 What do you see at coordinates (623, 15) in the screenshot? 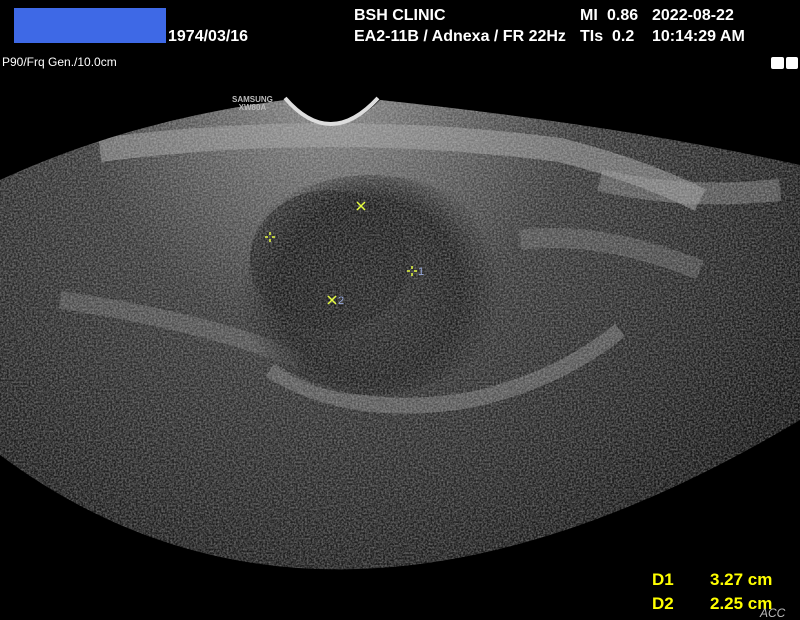
I see `mi-value: 0.86` at bounding box center [623, 15].